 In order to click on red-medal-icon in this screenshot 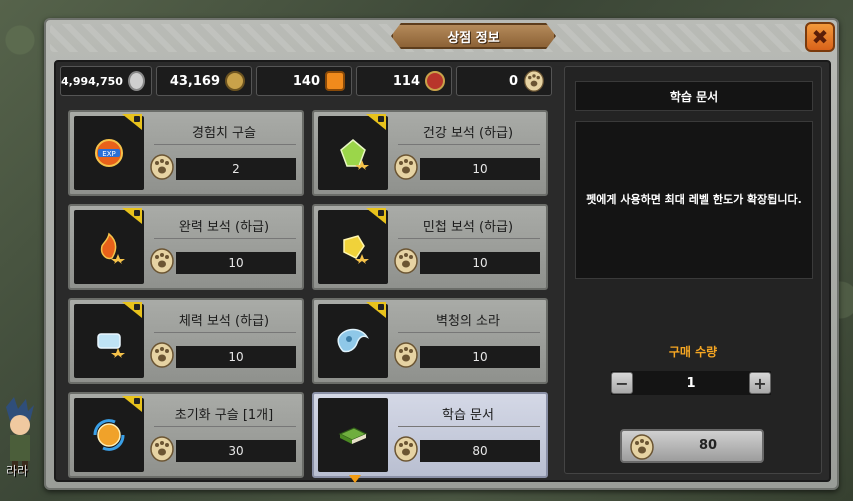, I will do `click(435, 81)`.